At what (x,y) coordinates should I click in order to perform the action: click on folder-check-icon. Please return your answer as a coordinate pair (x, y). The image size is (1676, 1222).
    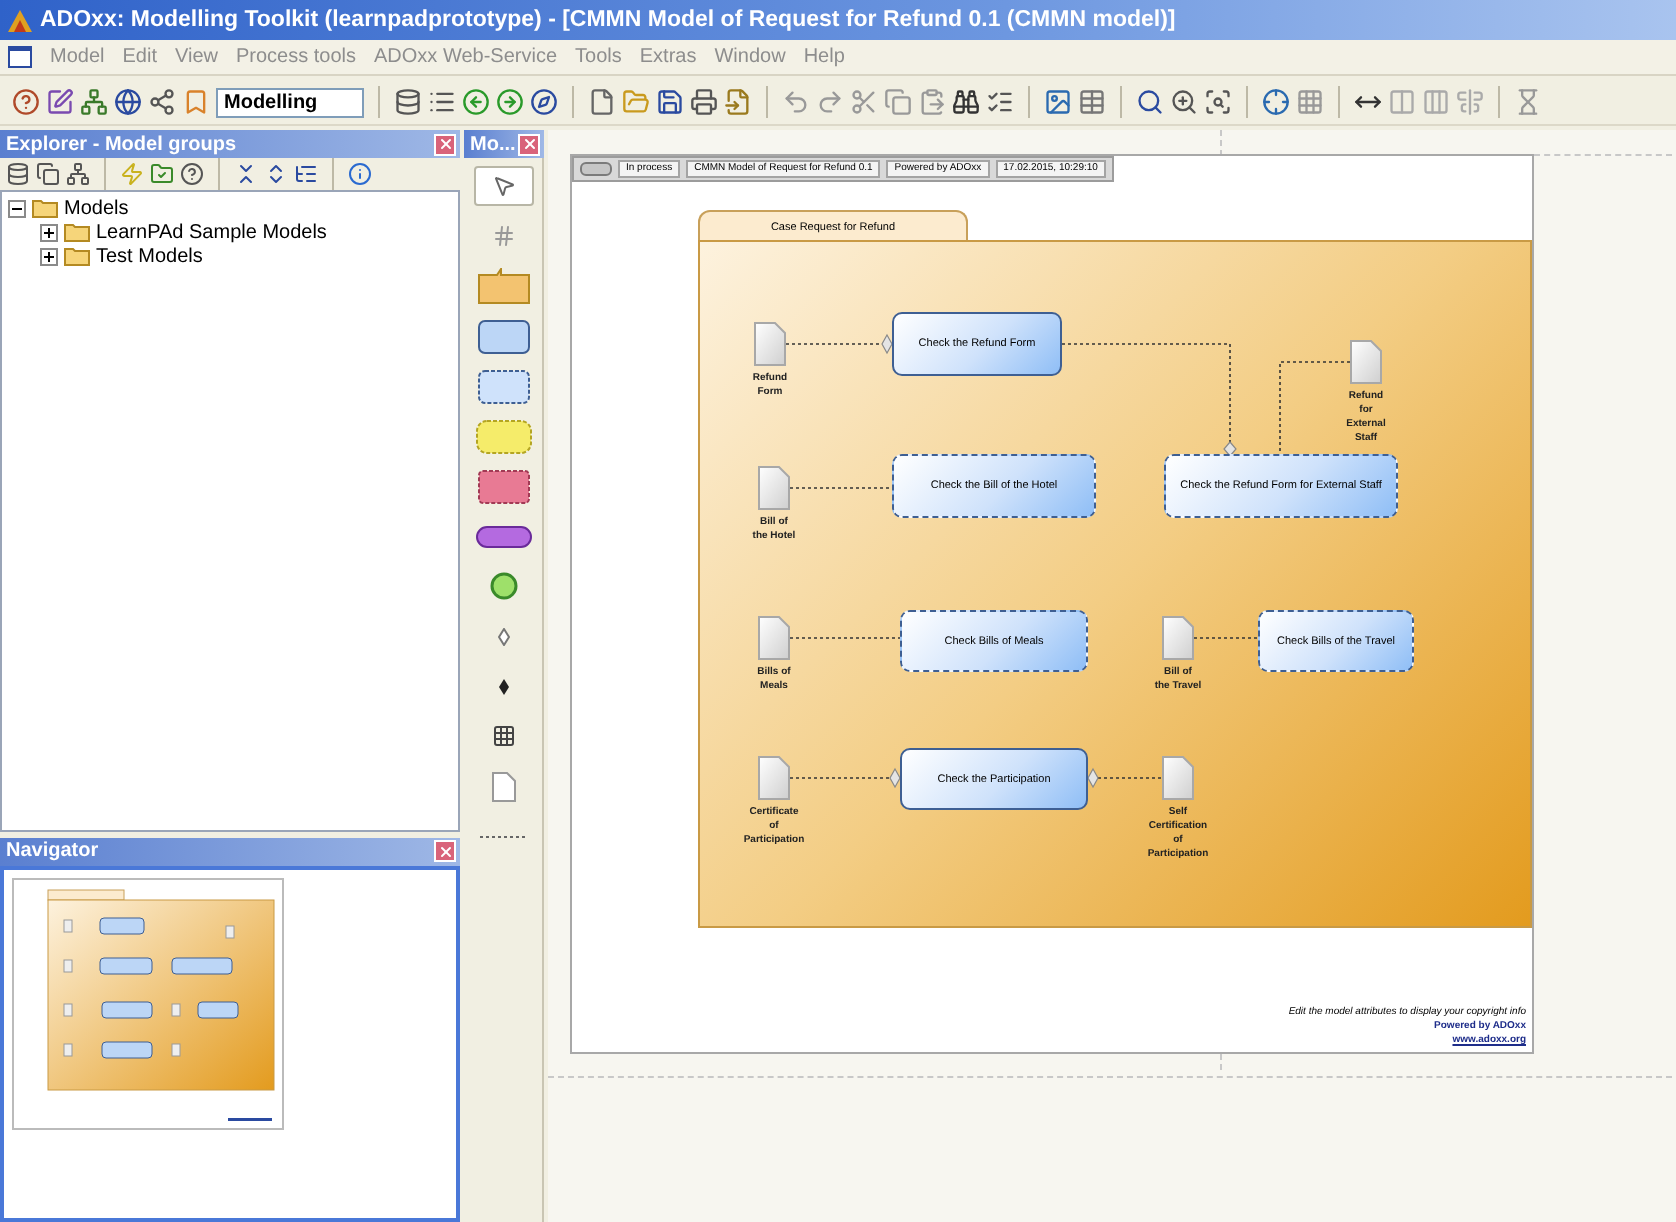
    Looking at the image, I should click on (162, 174).